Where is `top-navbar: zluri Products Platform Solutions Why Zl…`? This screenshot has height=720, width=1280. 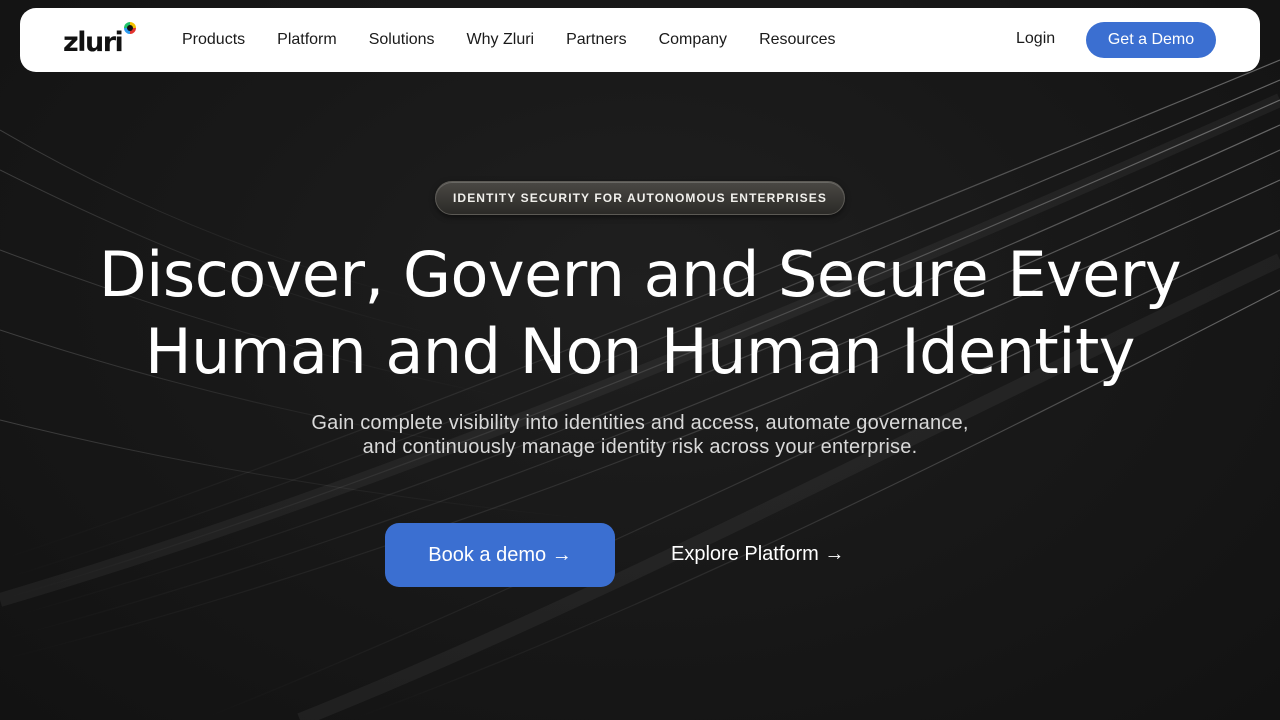 top-navbar: zluri Products Platform Solutions Why Zl… is located at coordinates (640, 40).